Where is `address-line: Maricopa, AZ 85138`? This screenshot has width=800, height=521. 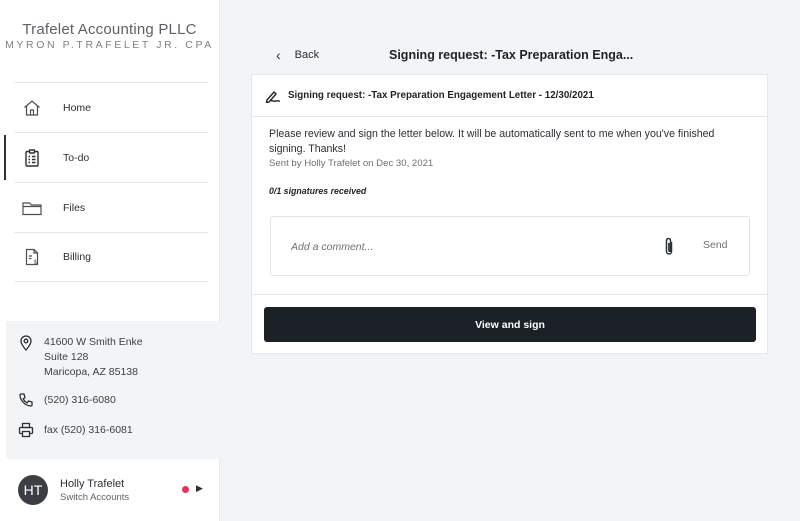 address-line: Maricopa, AZ 85138 is located at coordinates (91, 372).